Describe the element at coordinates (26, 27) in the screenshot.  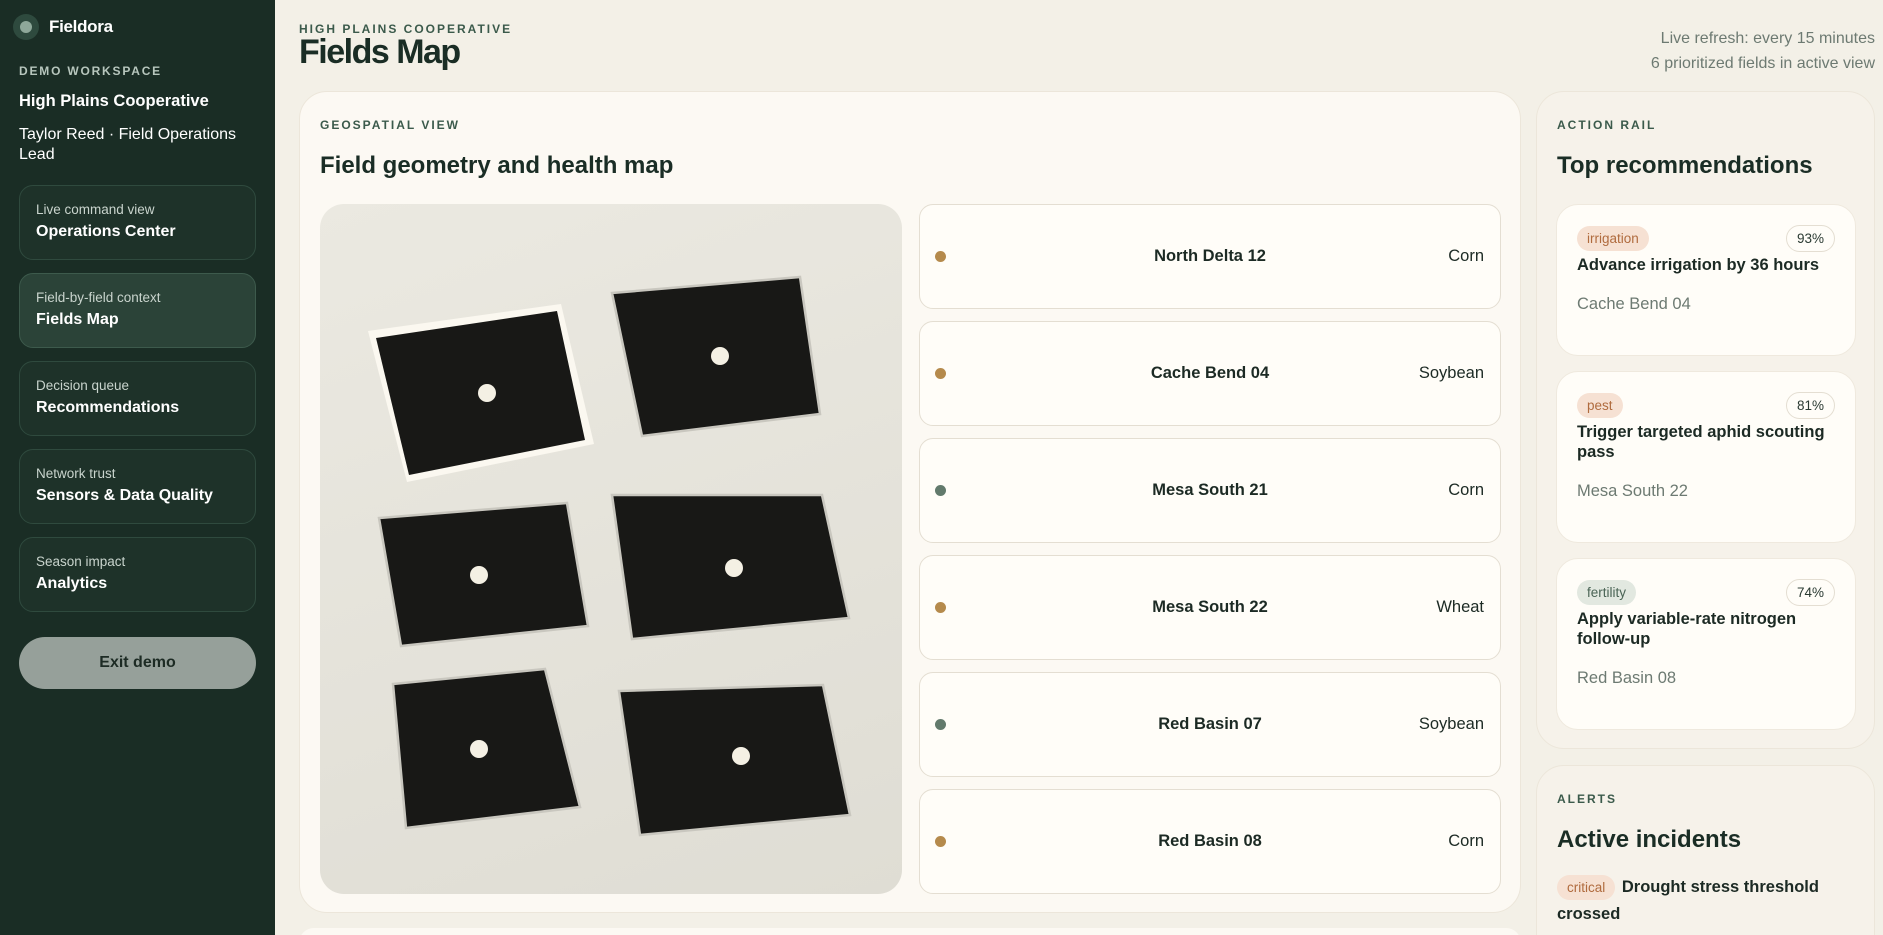
I see `brand-logo-icon` at that location.